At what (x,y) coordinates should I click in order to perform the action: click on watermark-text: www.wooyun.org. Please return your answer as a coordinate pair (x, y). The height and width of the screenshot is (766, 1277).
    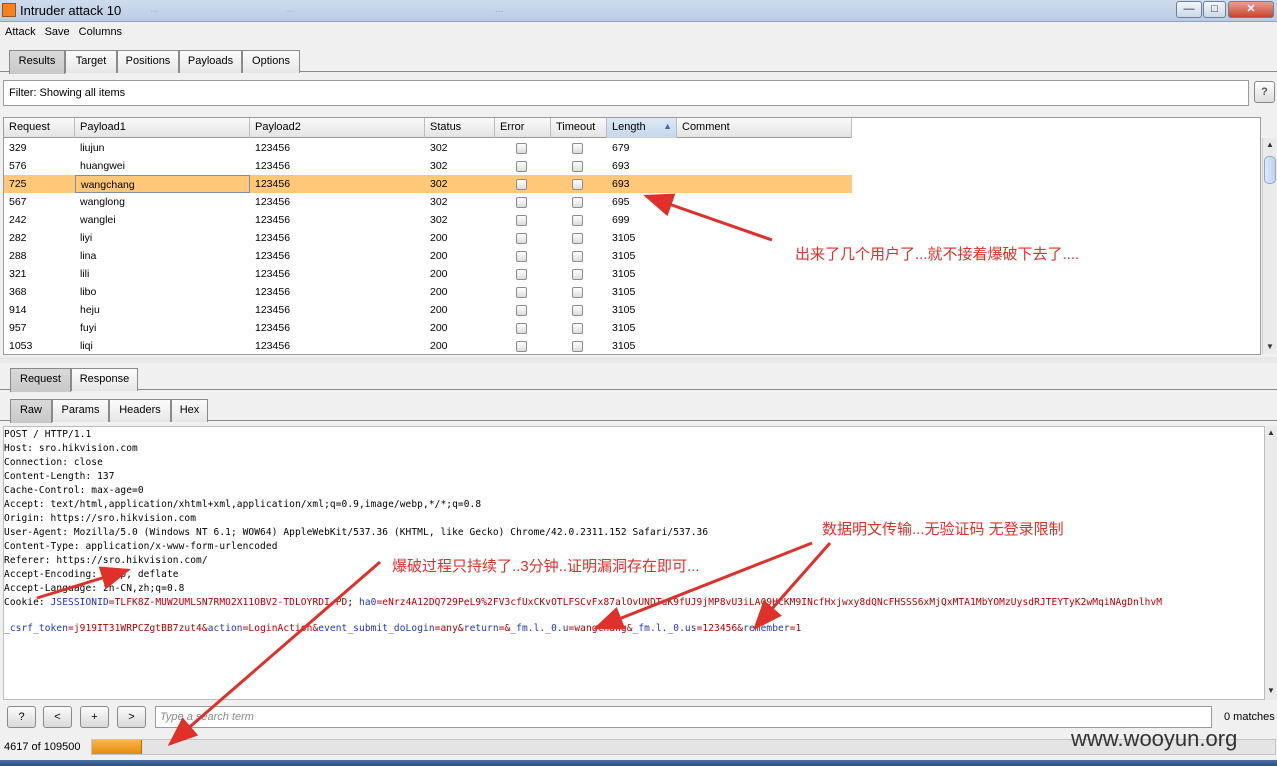
    Looking at the image, I should click on (1154, 738).